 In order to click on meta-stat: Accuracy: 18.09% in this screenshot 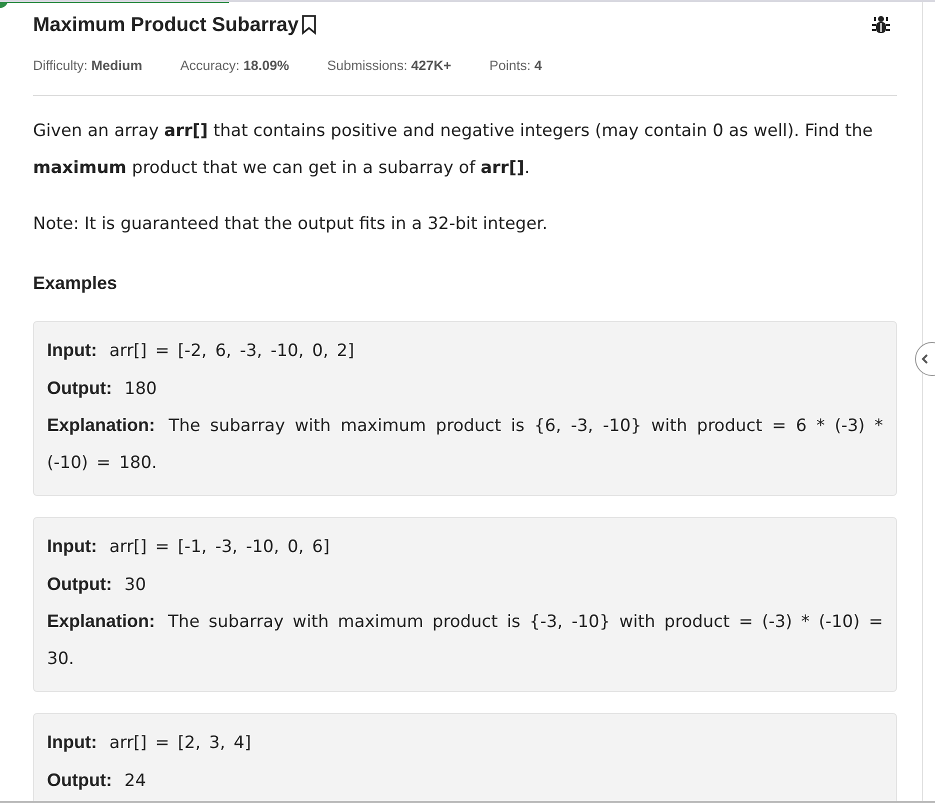, I will do `click(235, 65)`.